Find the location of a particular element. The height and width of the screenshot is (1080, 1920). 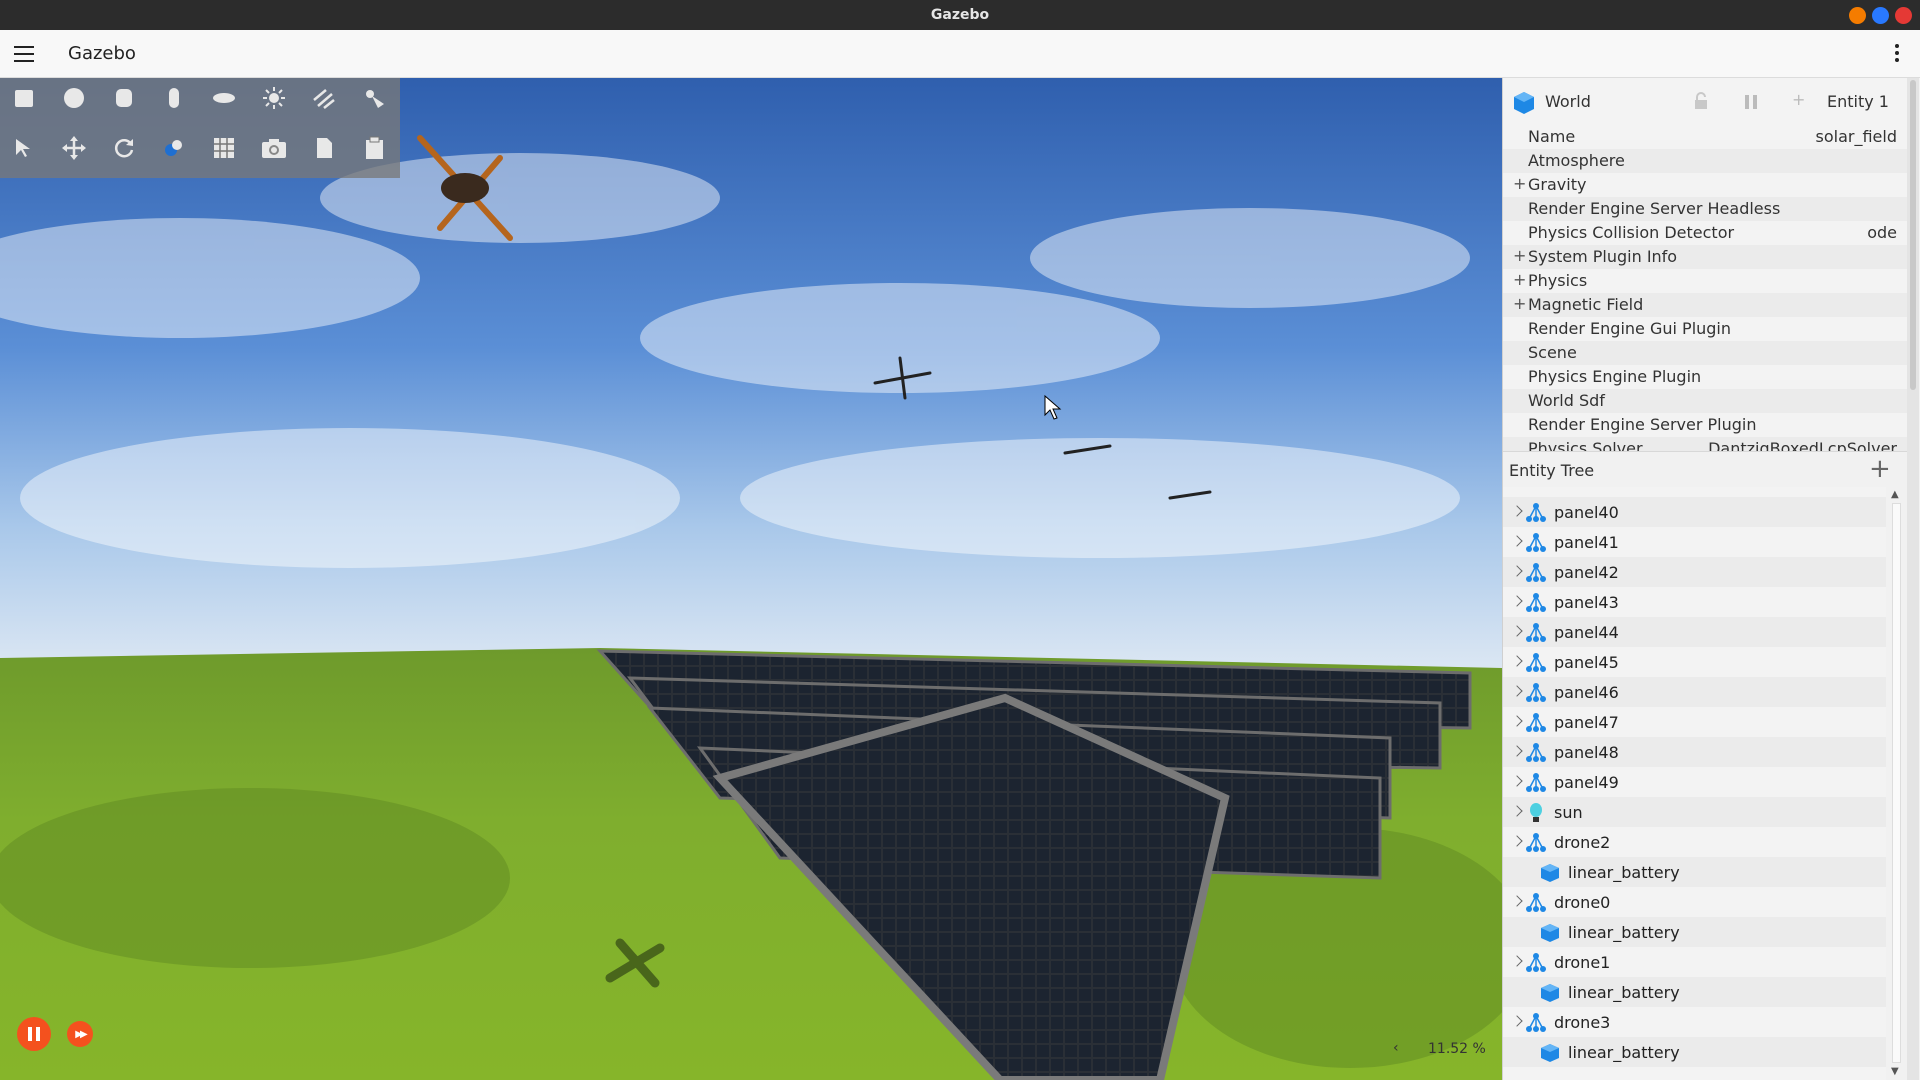

component-inspector-header: World + Entity 1 is located at coordinates (1705, 101).